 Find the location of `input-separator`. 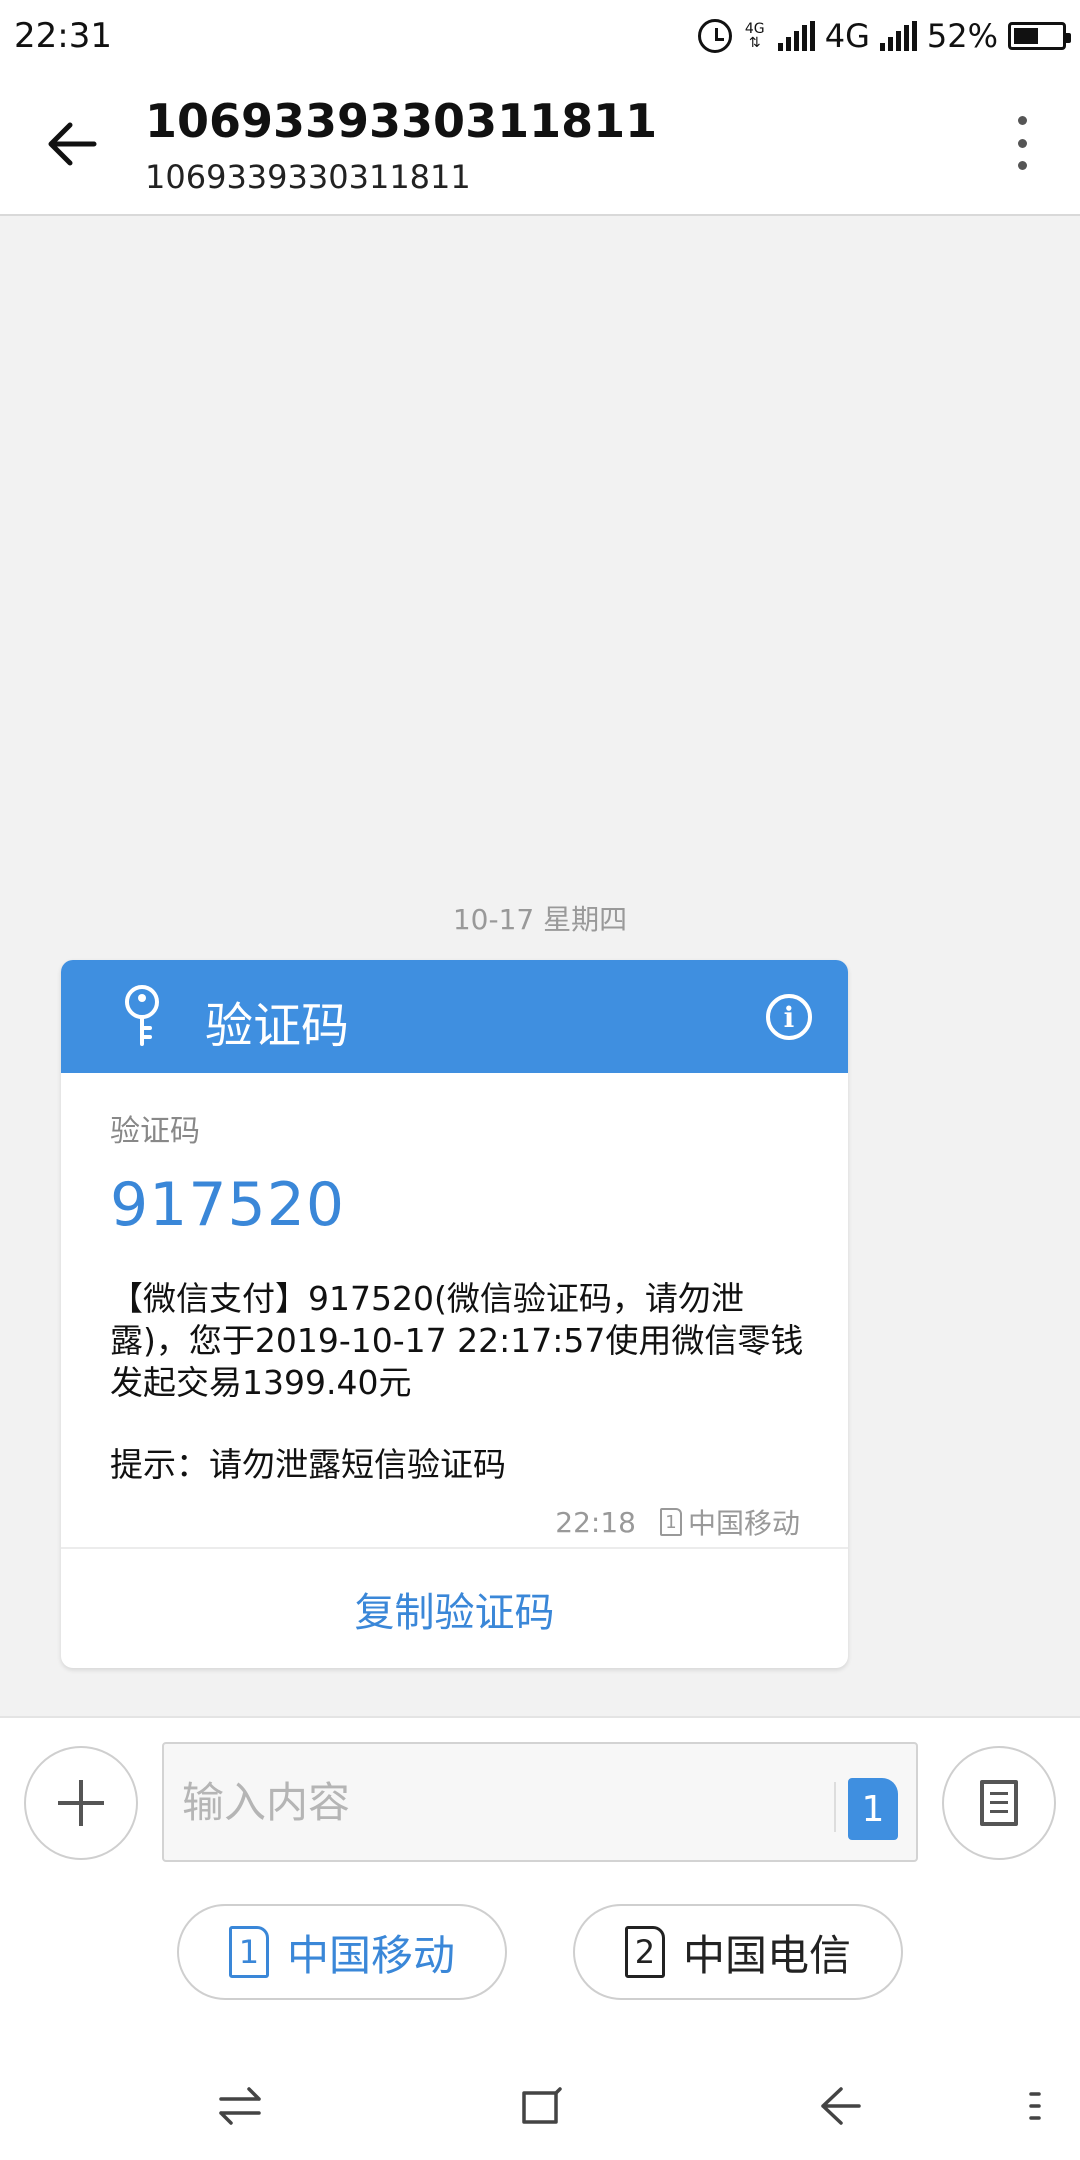

input-separator is located at coordinates (835, 1807).